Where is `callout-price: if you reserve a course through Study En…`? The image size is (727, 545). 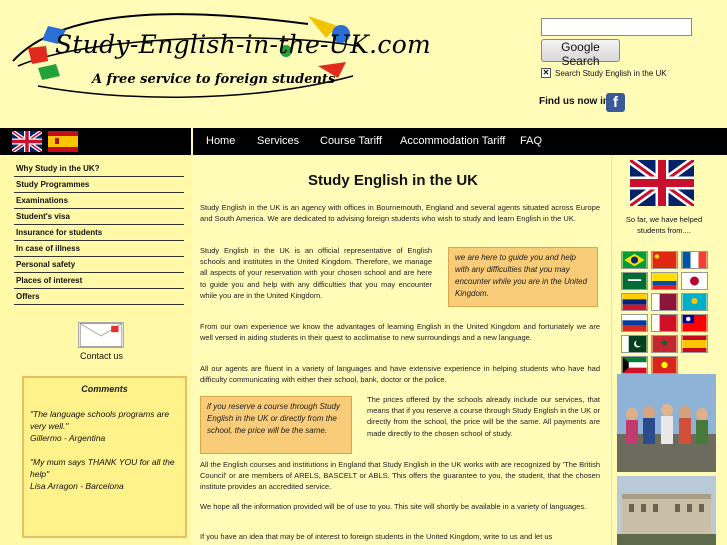 callout-price: if you reserve a course through Study En… is located at coordinates (276, 425).